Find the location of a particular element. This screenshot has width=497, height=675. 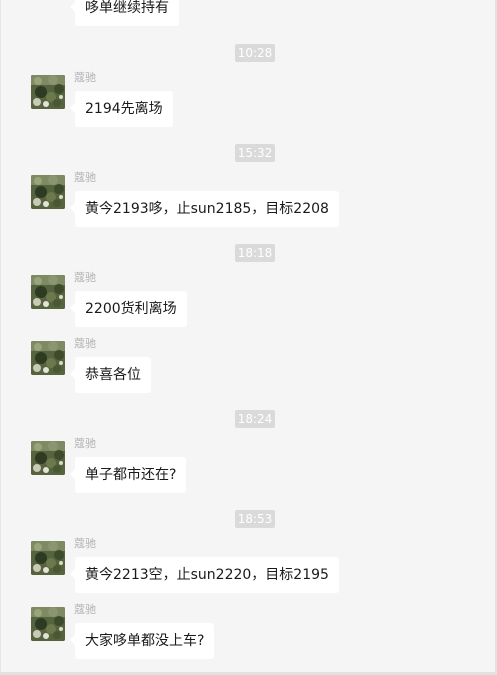

timestamp: 18:24 is located at coordinates (255, 419).